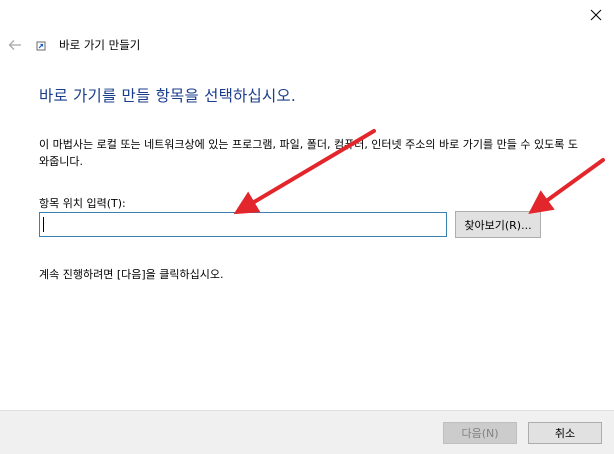 This screenshot has width=614, height=454. I want to click on back-arrow-icon, so click(14, 45).